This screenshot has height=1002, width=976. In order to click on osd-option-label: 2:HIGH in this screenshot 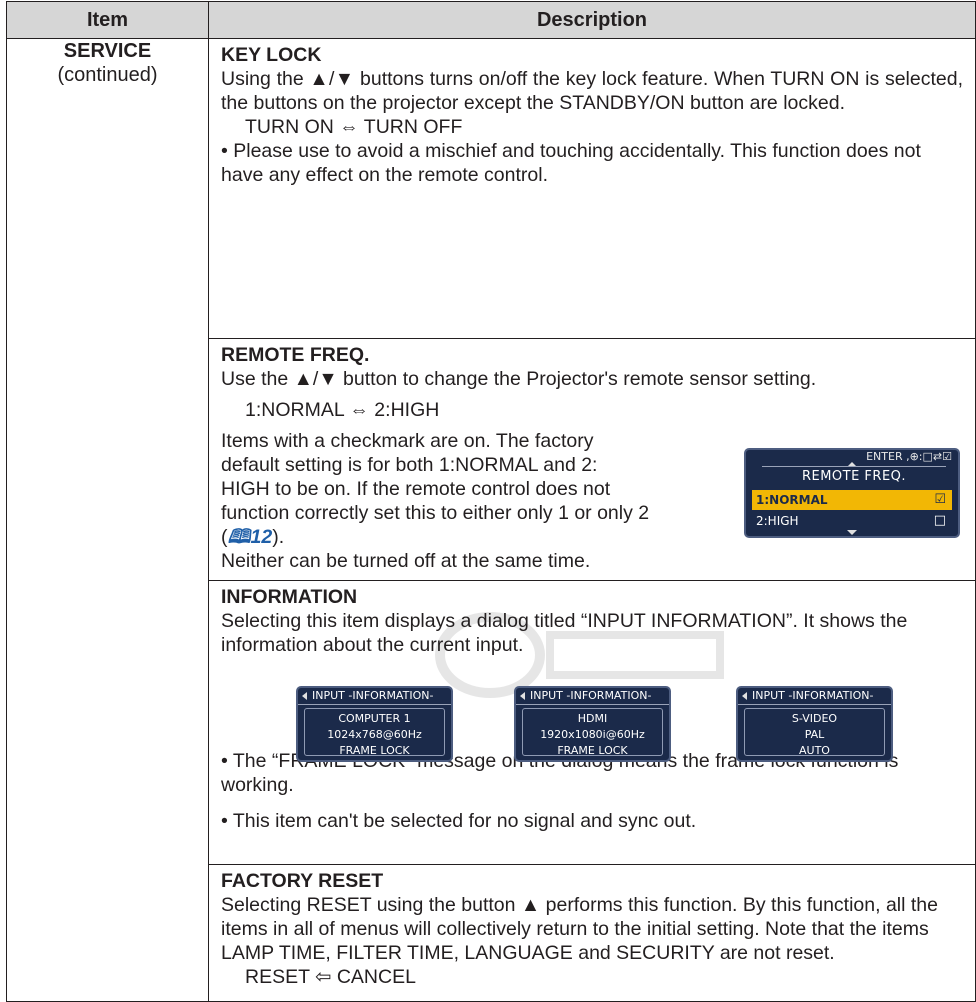, I will do `click(777, 521)`.